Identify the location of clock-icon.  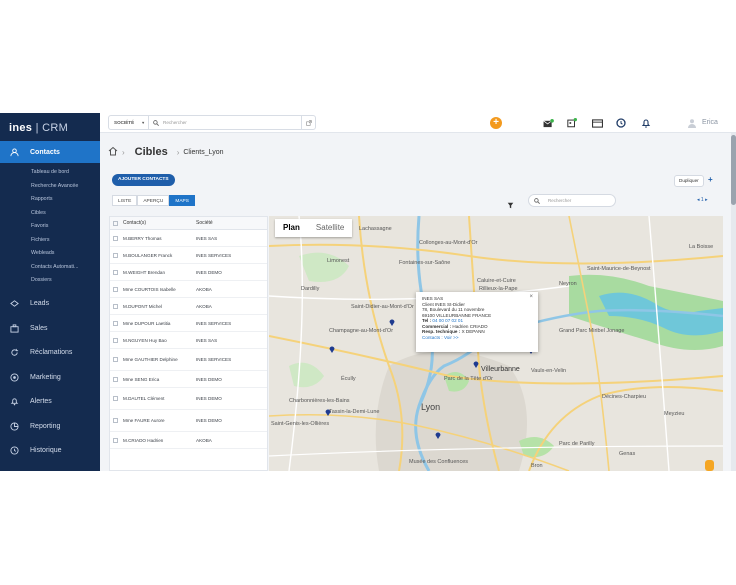
(621, 123).